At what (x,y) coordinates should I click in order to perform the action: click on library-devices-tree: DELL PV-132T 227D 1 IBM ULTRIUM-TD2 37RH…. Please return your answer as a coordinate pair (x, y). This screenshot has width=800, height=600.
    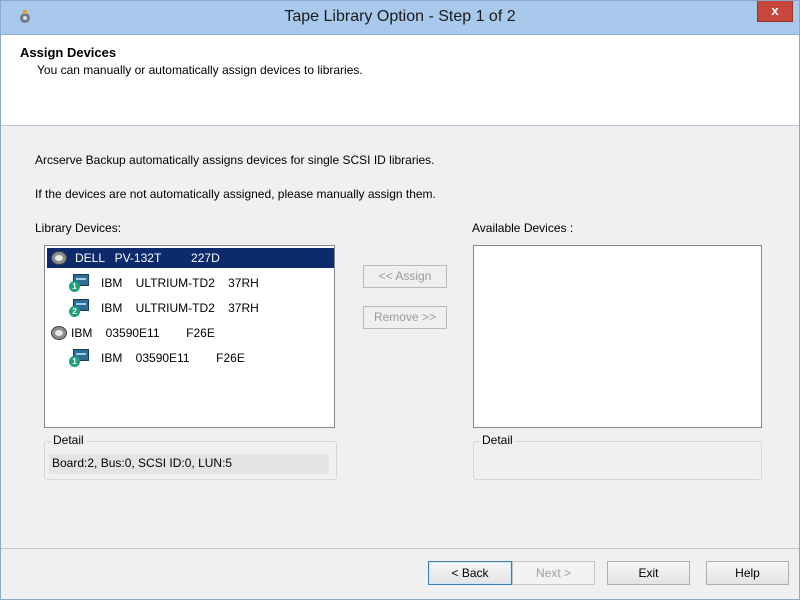
    Looking at the image, I should click on (189, 336).